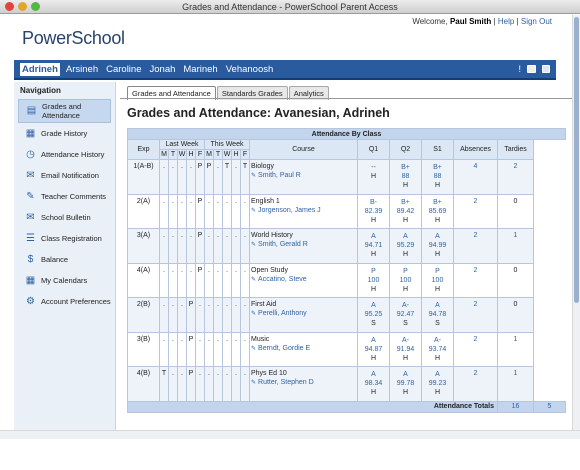 This screenshot has height=470, width=580. Describe the element at coordinates (123, 69) in the screenshot. I see `student-tab-caroline: Caroline` at that location.